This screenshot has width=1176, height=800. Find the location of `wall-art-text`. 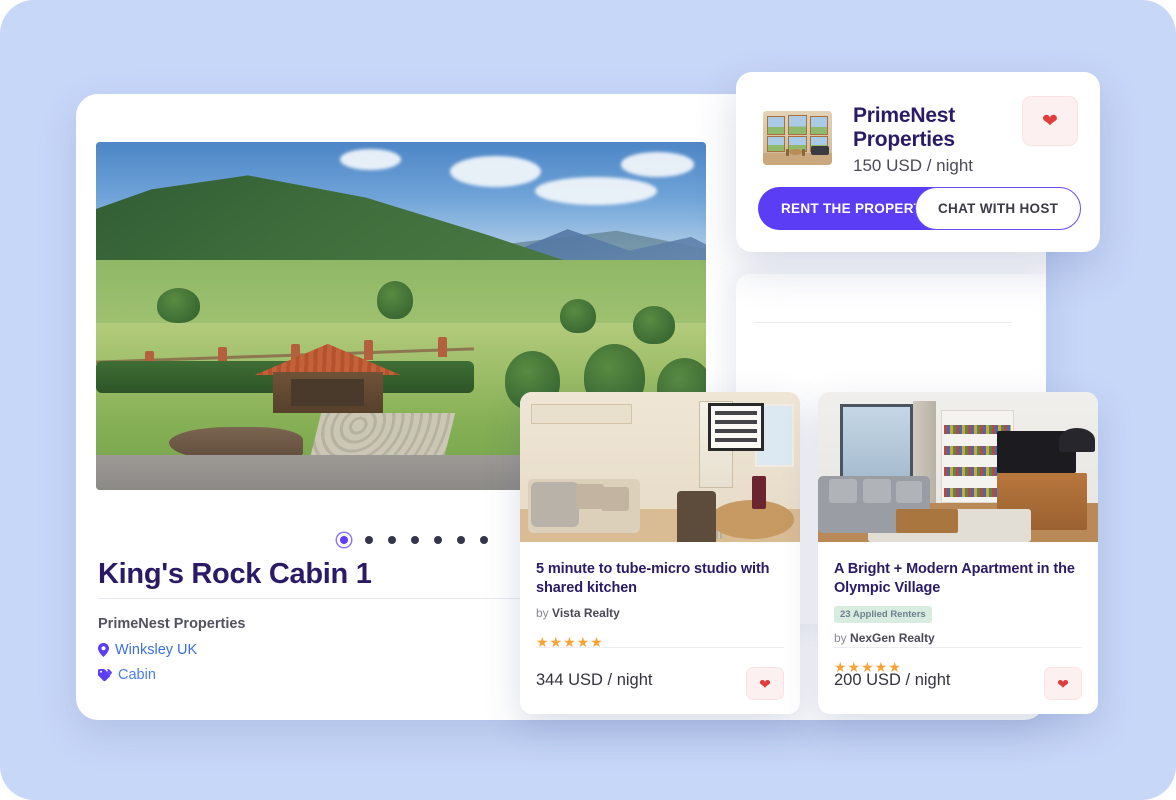

wall-art-text is located at coordinates (735, 426).